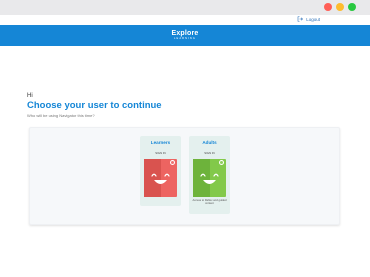 The width and height of the screenshot is (370, 277). Describe the element at coordinates (328, 7) in the screenshot. I see `close-window-button` at that location.